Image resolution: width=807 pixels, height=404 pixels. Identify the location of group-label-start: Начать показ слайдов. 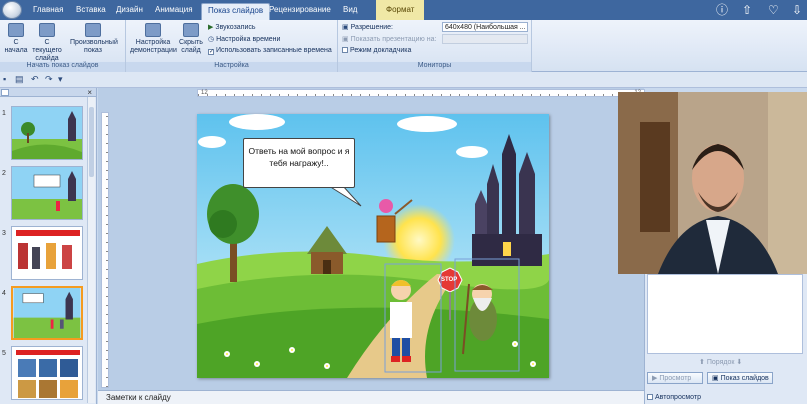
(62, 67).